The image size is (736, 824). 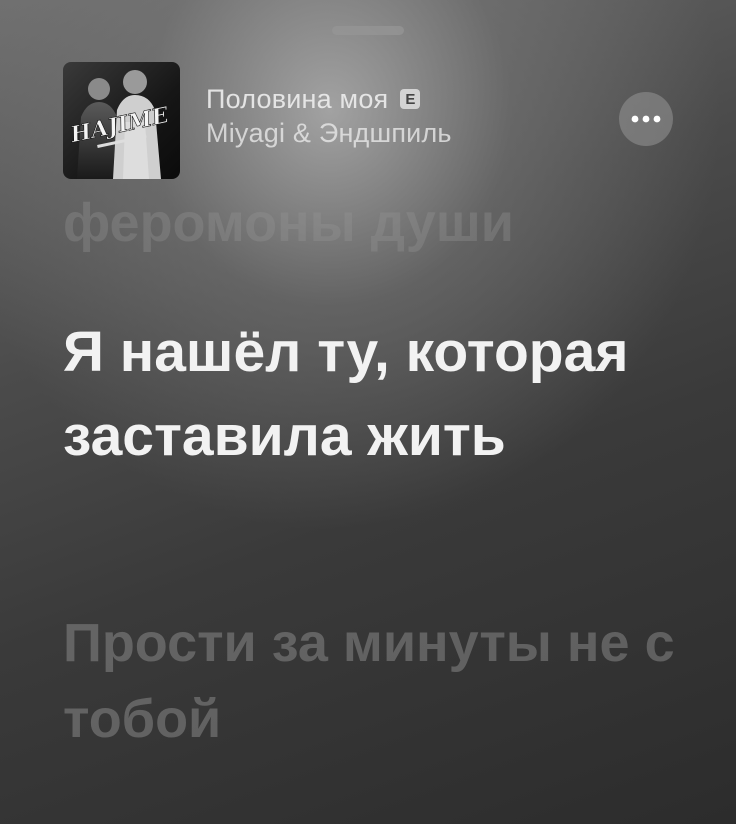 I want to click on track-title-row: Половина моя E, so click(x=329, y=99).